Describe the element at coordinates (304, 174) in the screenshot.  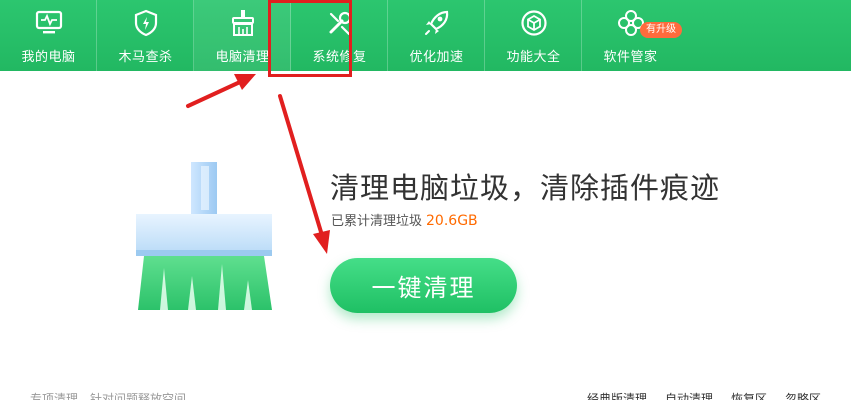
I see `arrow-to-button` at that location.